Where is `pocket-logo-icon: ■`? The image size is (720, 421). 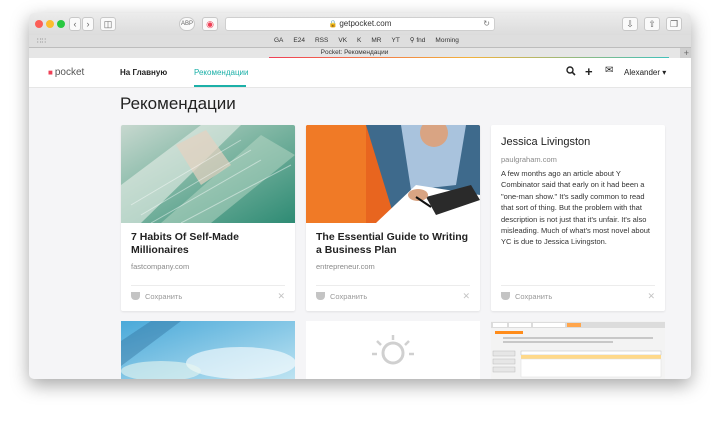
pocket-logo-icon: ■ is located at coordinates (50, 72).